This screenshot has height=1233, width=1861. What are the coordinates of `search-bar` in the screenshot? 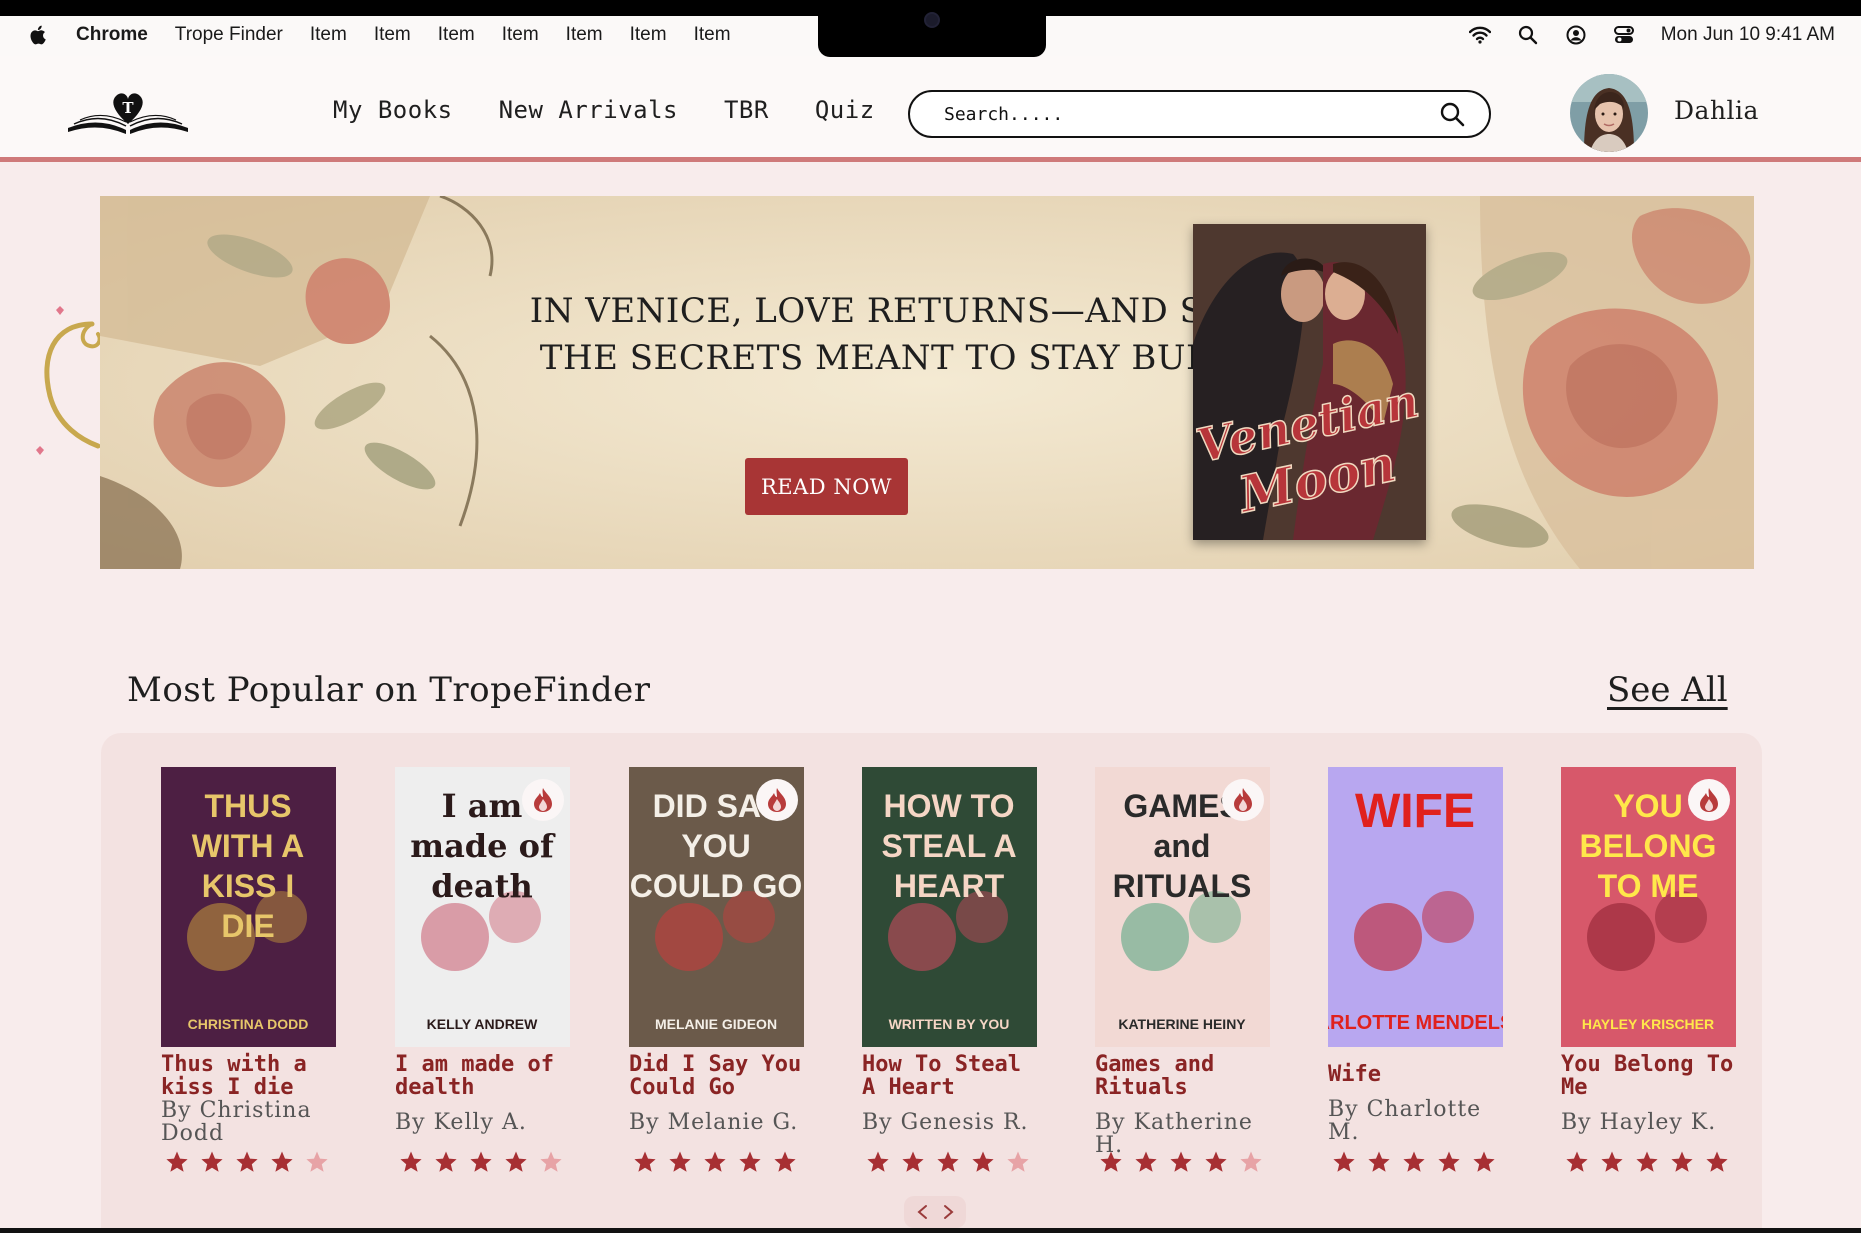 It's located at (1199, 114).